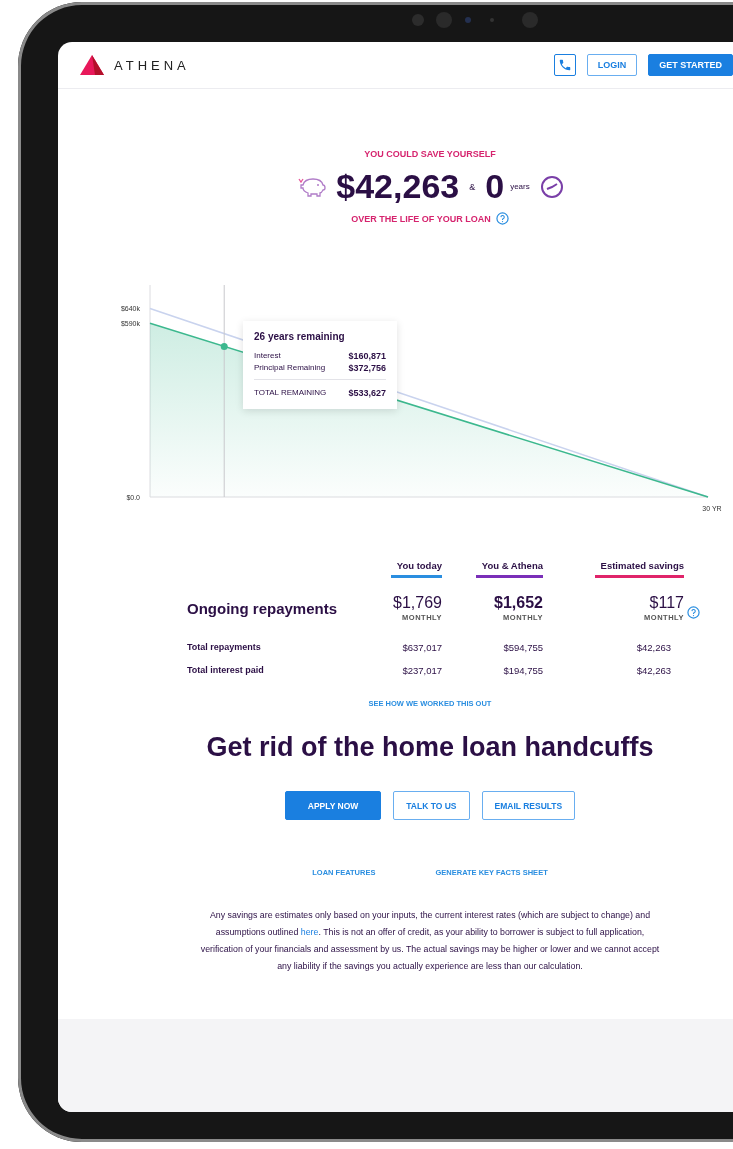 The height and width of the screenshot is (1149, 733). Describe the element at coordinates (263, 609) in the screenshot. I see `row-label: Ongoing repayments` at that location.